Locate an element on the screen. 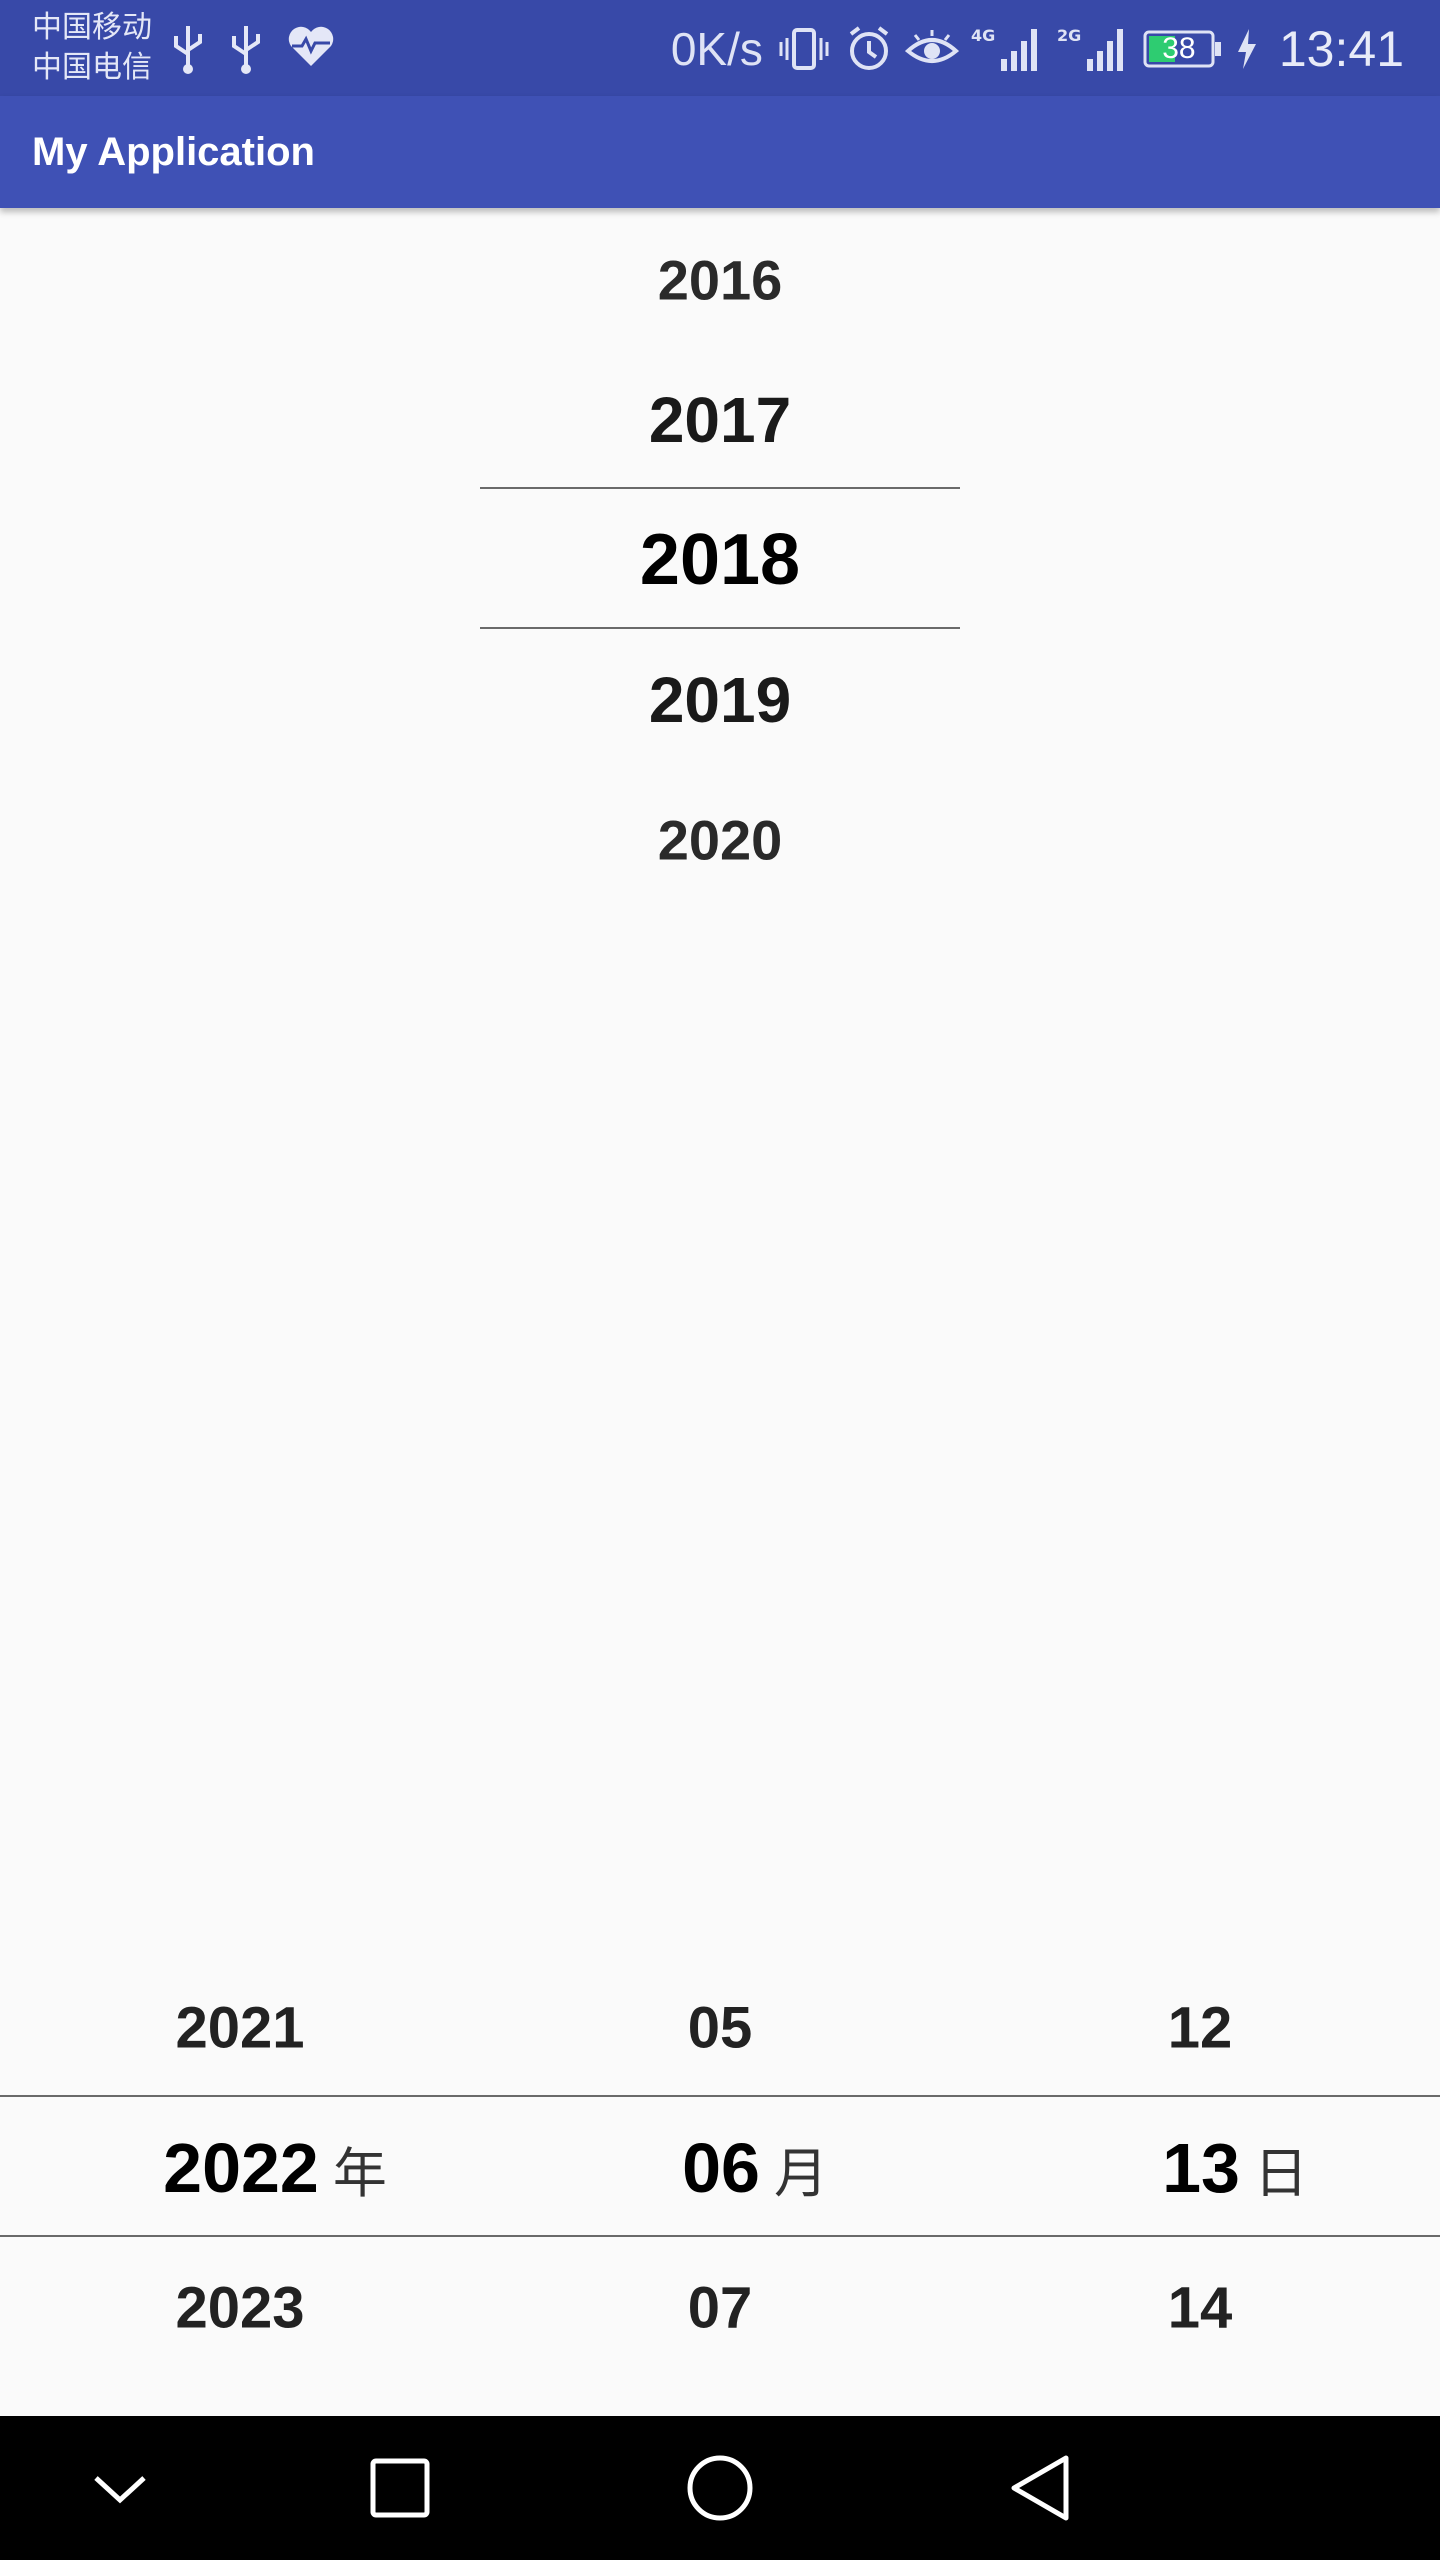 Image resolution: width=1440 pixels, height=2560 pixels. eye-icon is located at coordinates (931, 49).